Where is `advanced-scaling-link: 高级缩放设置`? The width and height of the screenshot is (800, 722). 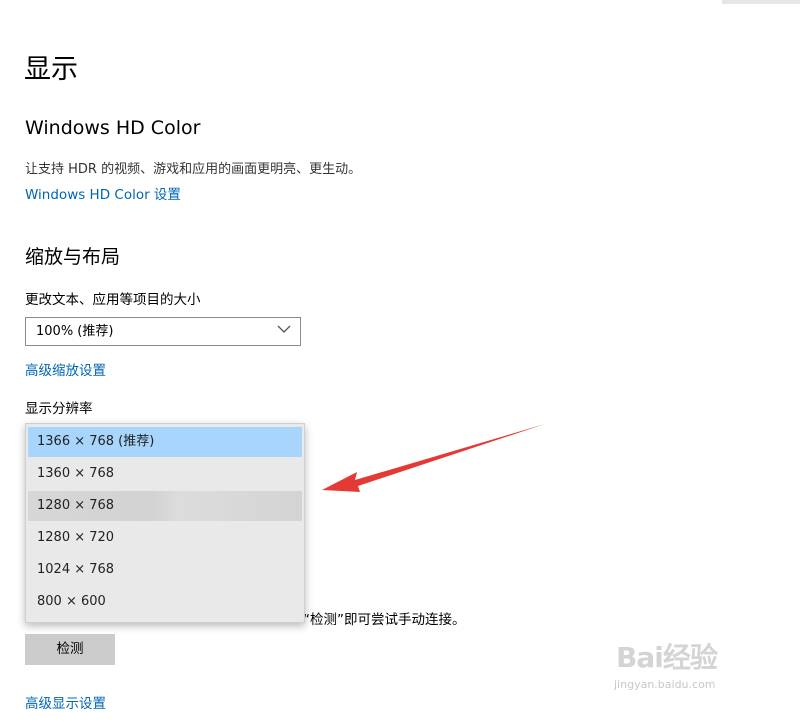
advanced-scaling-link: 高级缩放设置 is located at coordinates (65, 371).